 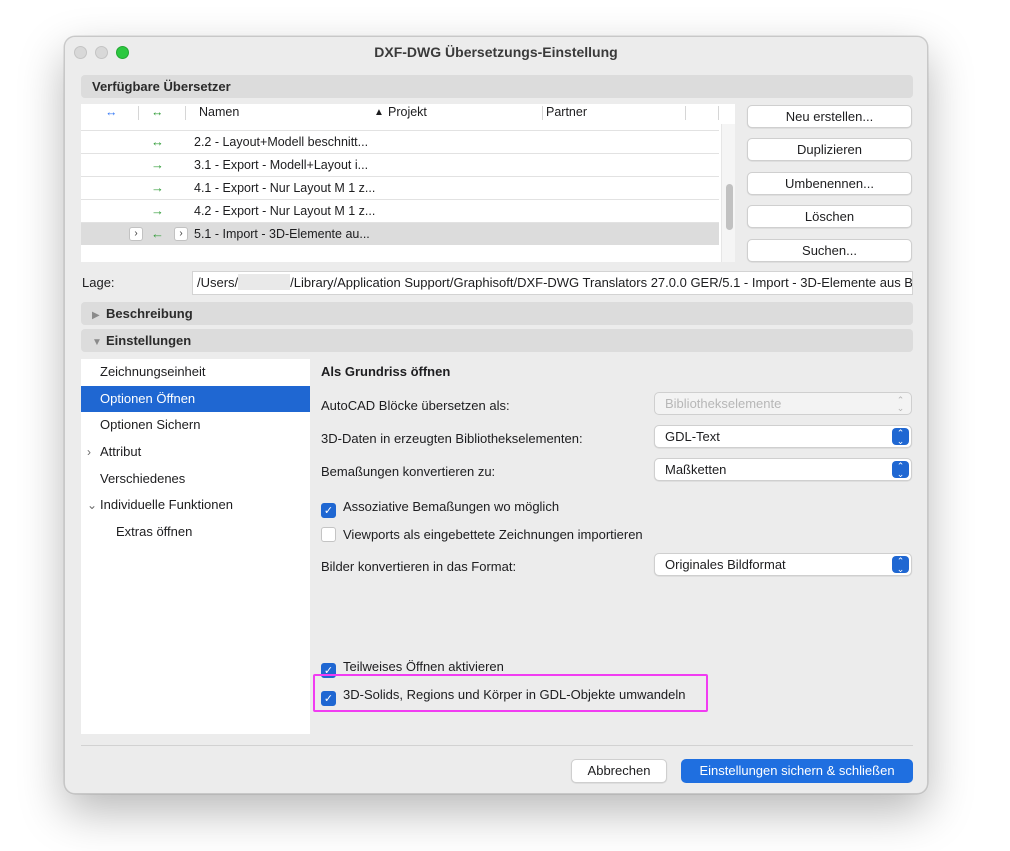 What do you see at coordinates (98, 282) in the screenshot?
I see `location-label: Lage:` at bounding box center [98, 282].